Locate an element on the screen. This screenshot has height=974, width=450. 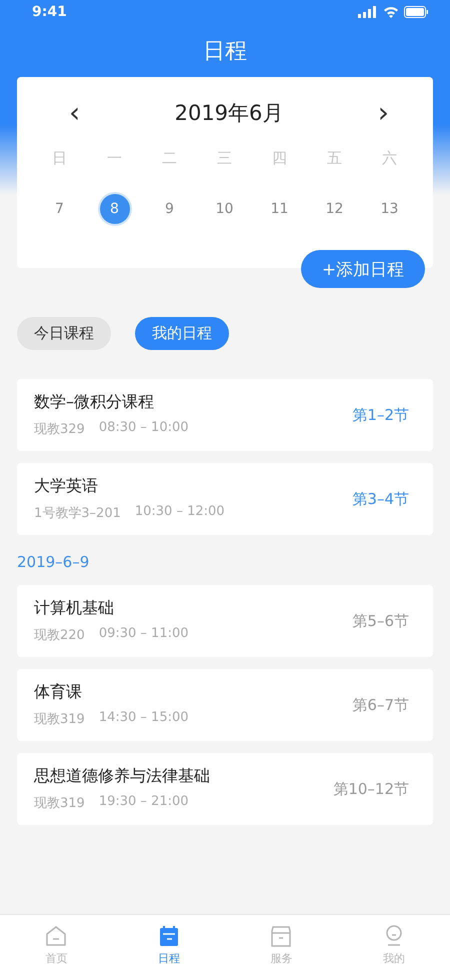
calendar-day: 12 is located at coordinates (335, 209).